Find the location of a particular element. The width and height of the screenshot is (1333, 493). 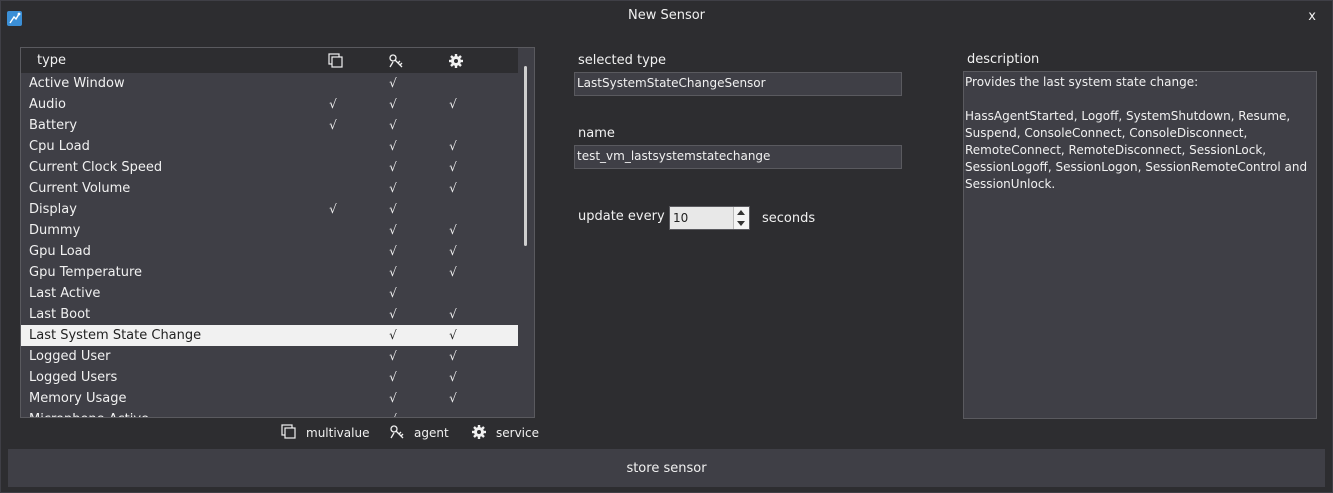

legend-multivalue: multivalue is located at coordinates (326, 433).